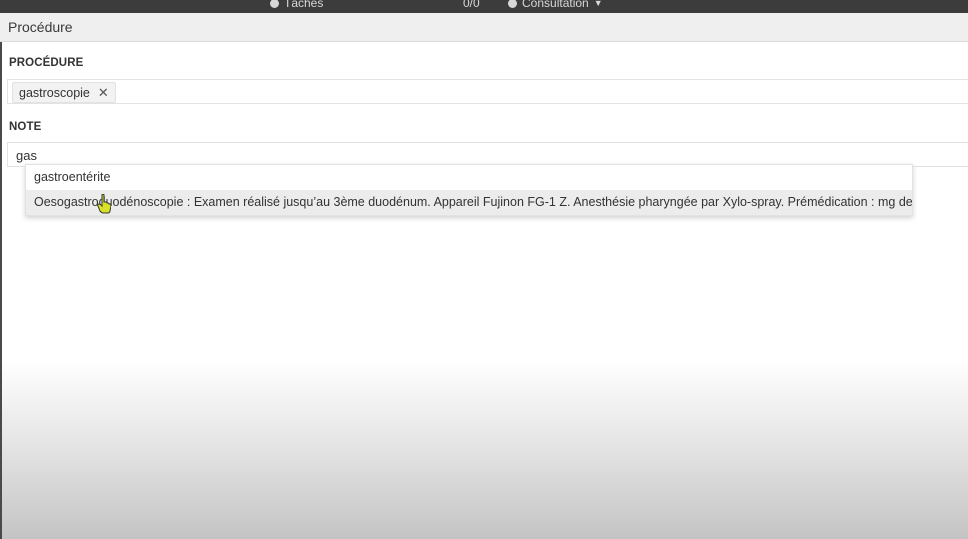  I want to click on consultation-label: Consultation, so click(555, 5).